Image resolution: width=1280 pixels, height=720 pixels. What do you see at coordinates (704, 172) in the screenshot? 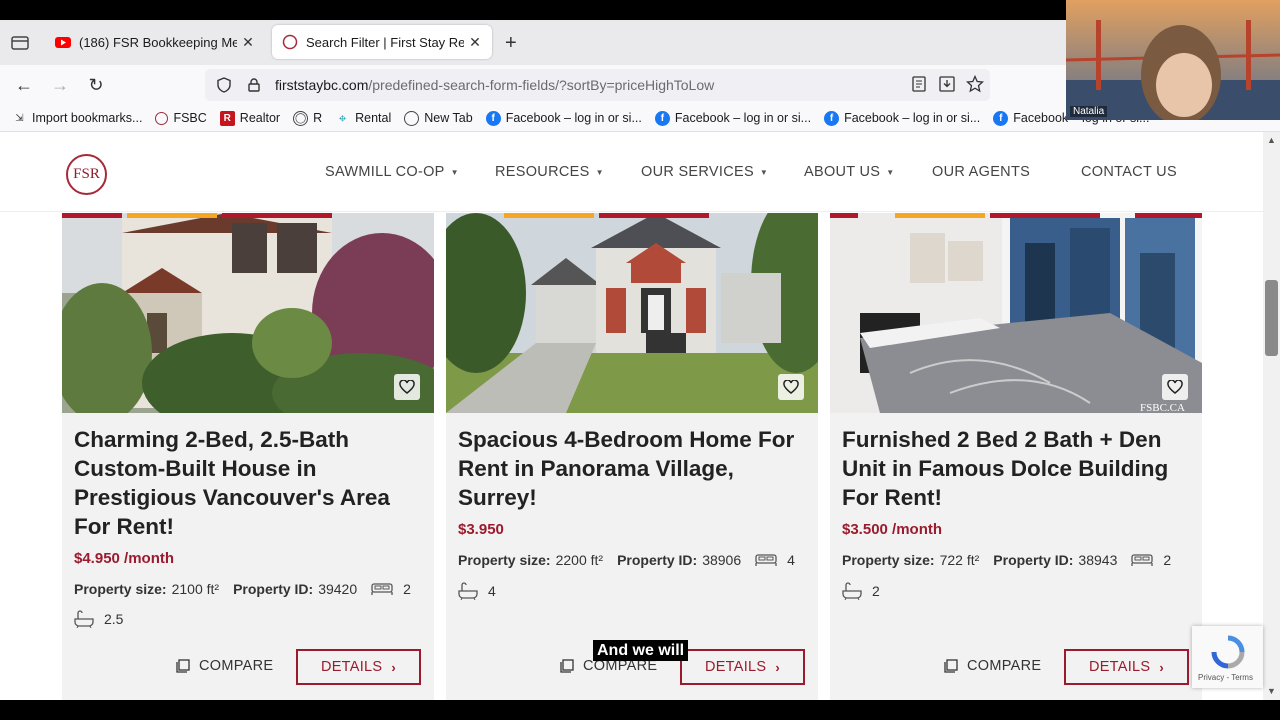
I see `menu-our-services: OUR SERVICES ▼` at bounding box center [704, 172].